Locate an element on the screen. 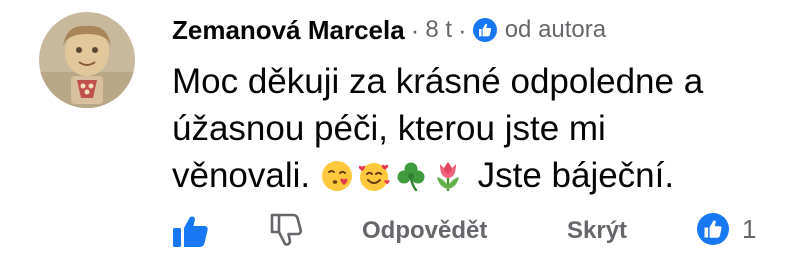 The image size is (794, 256). thumbs-down-icon is located at coordinates (286, 229).